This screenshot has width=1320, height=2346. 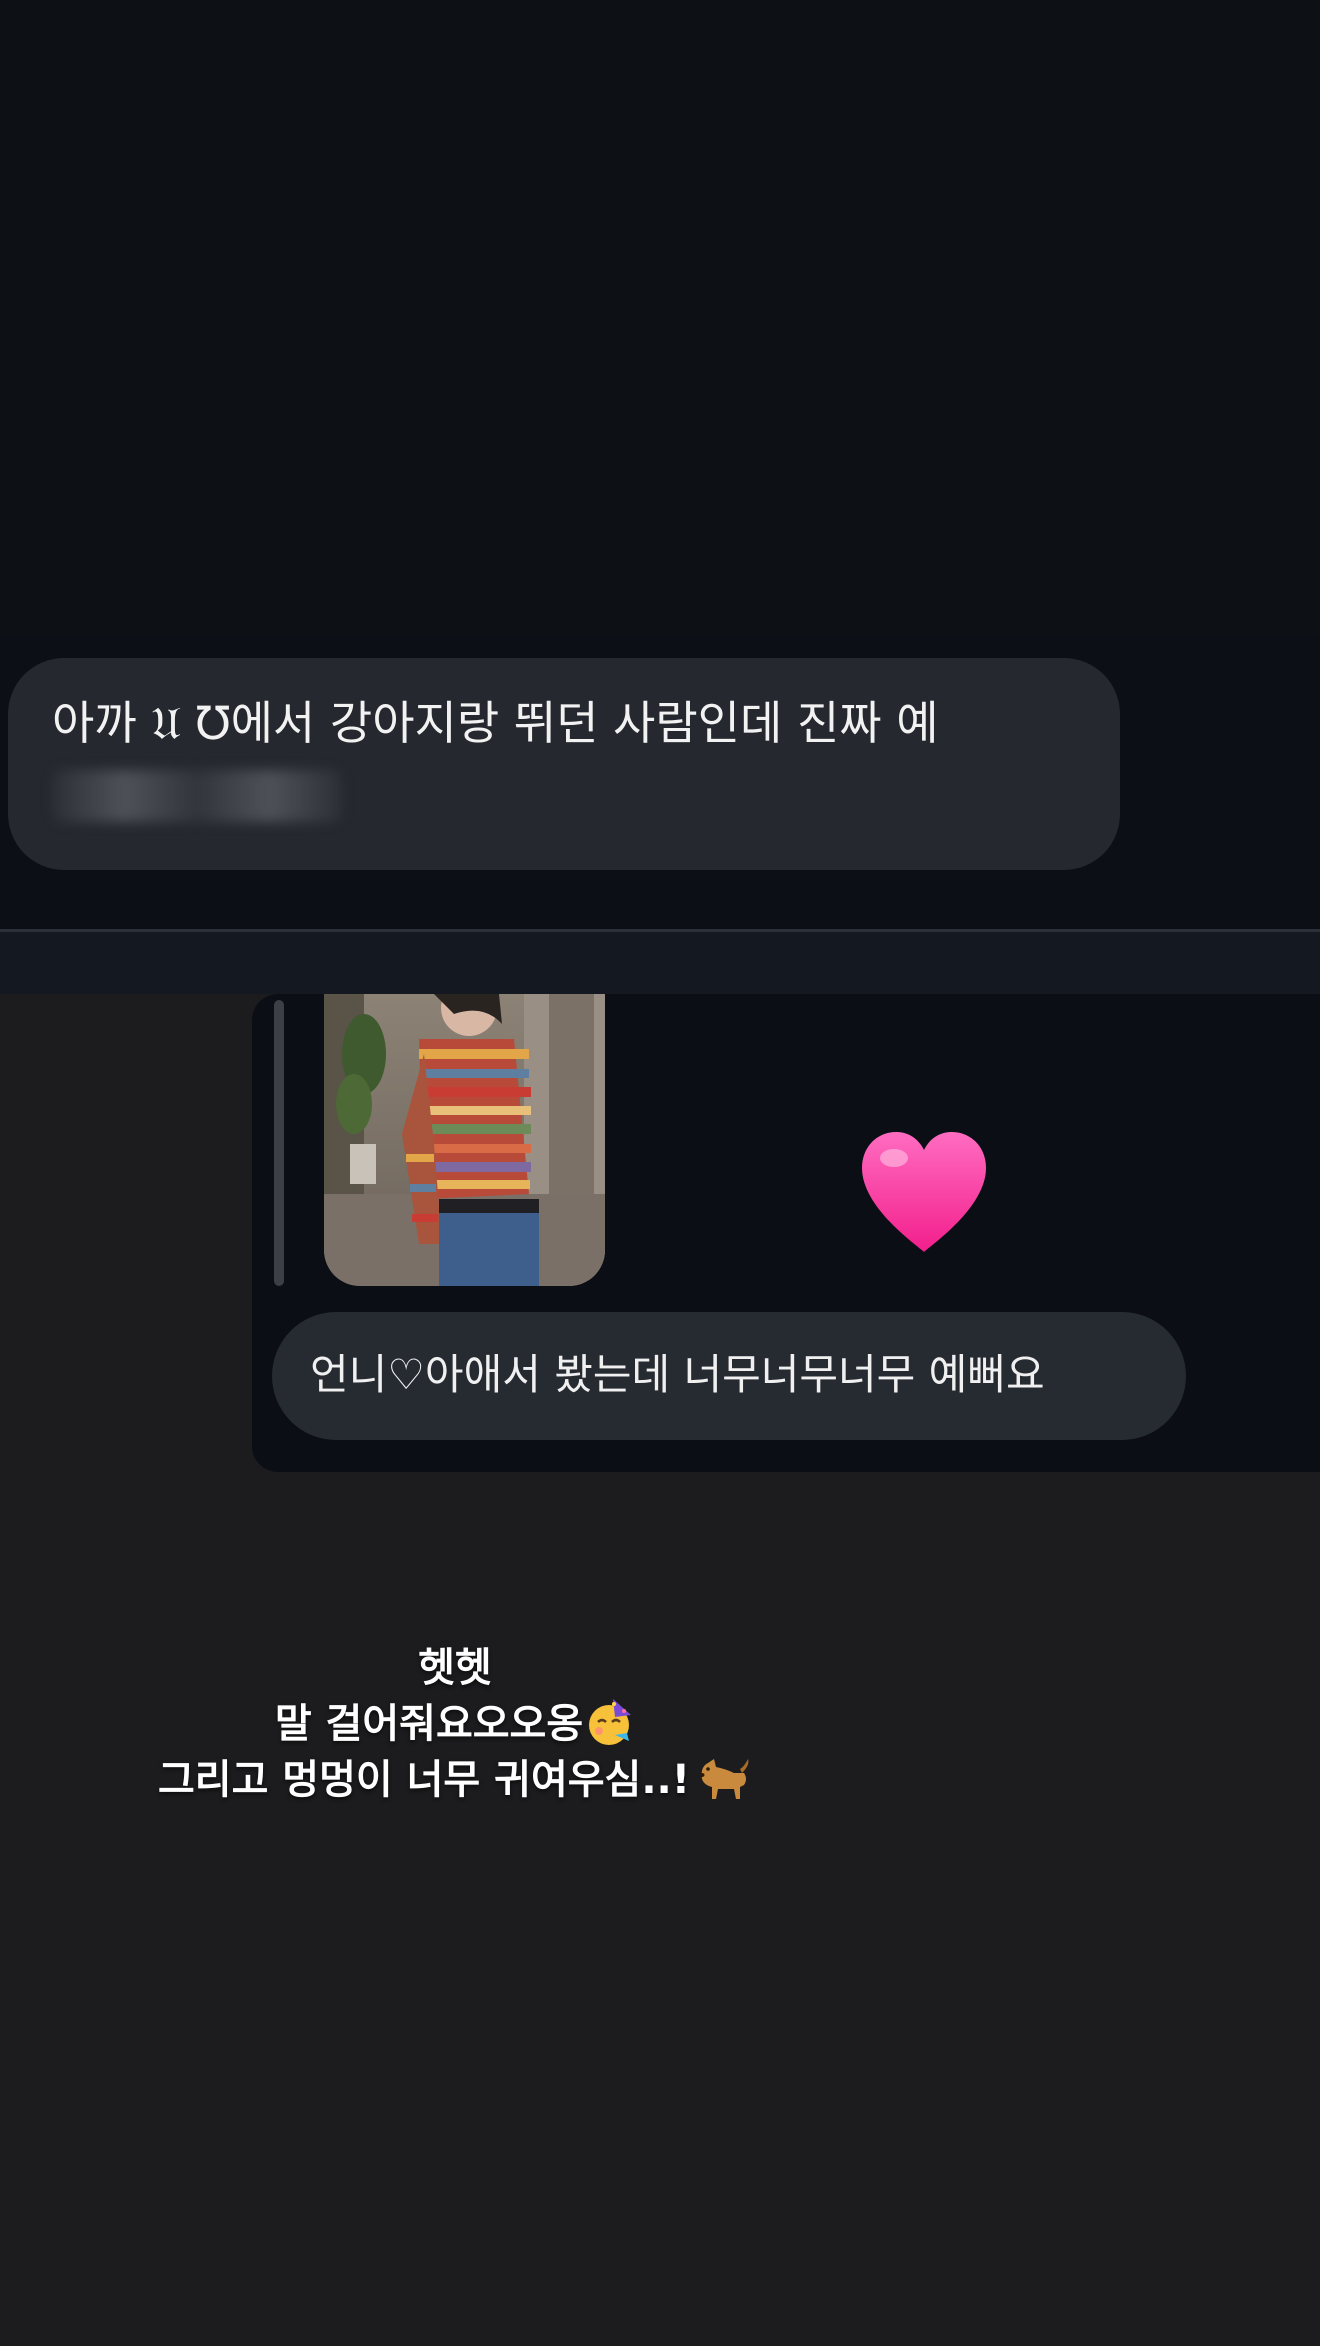 What do you see at coordinates (610, 1722) in the screenshot?
I see `partying-face-icon` at bounding box center [610, 1722].